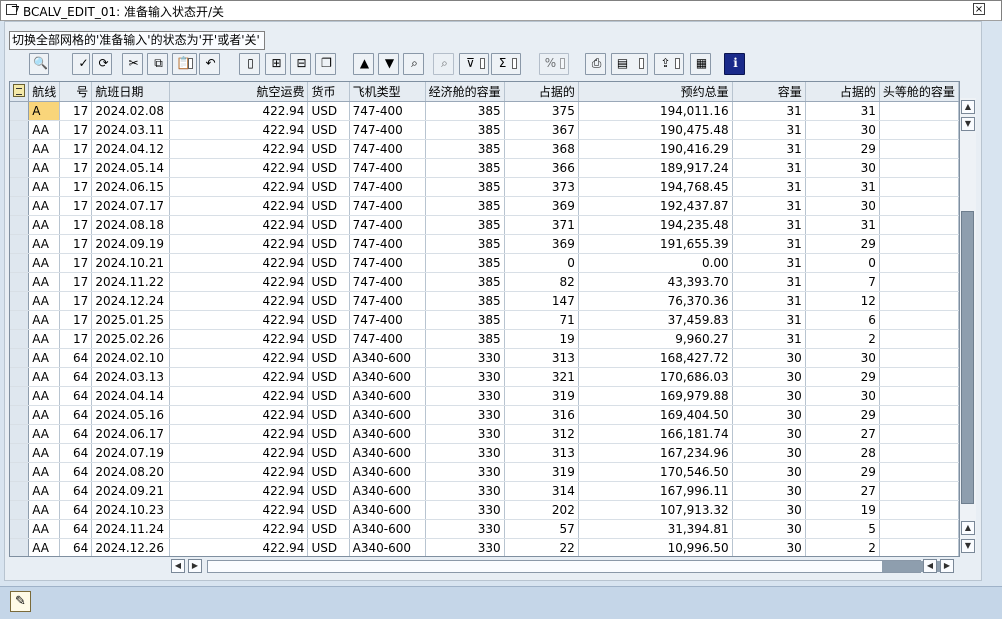  Describe the element at coordinates (655, 244) in the screenshot. I see `table-cell: 191,655.39` at that location.